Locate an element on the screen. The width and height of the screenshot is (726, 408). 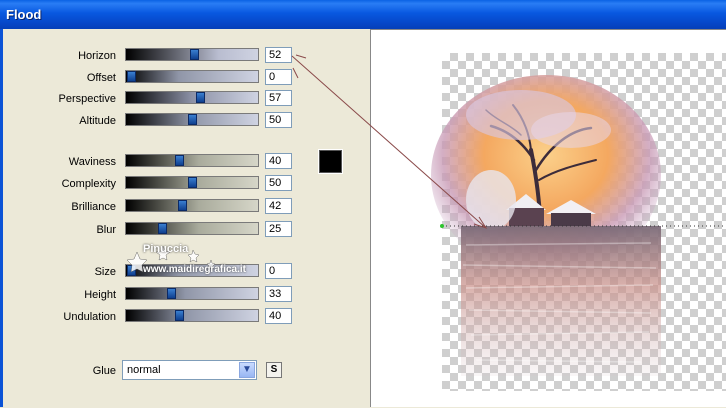
brilliance-label: Brilliance is located at coordinates (93, 207).